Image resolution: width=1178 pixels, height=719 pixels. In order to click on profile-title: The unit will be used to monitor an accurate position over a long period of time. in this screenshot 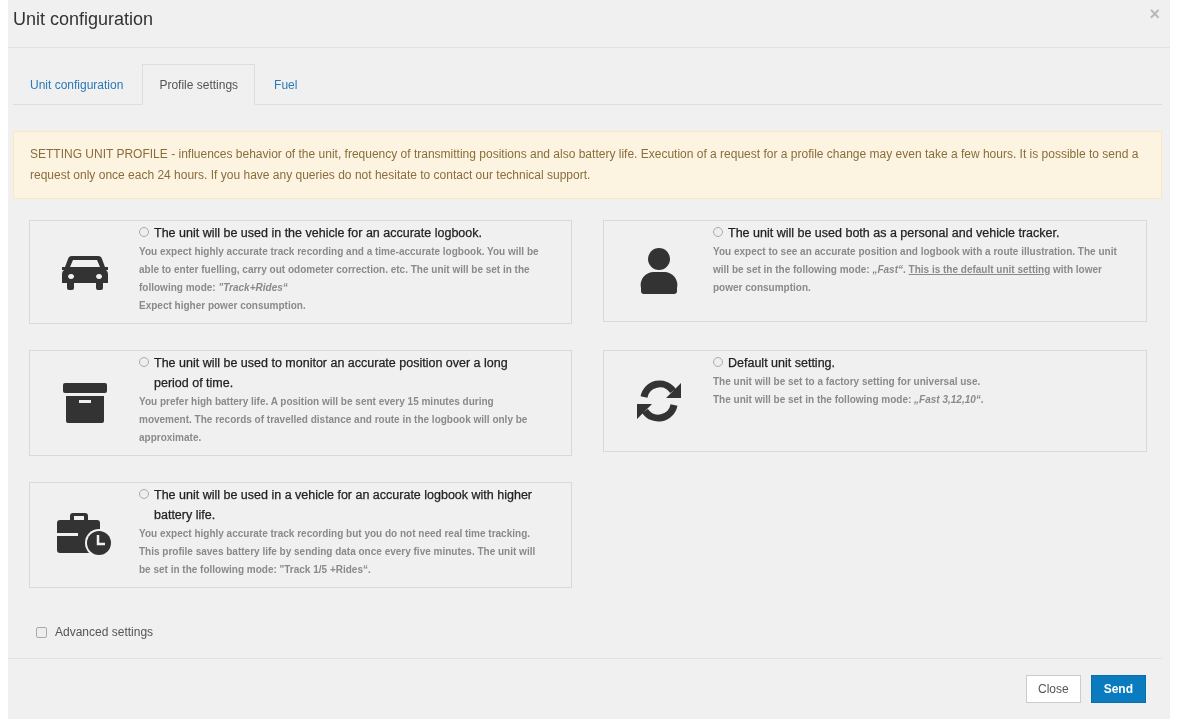, I will do `click(331, 373)`.